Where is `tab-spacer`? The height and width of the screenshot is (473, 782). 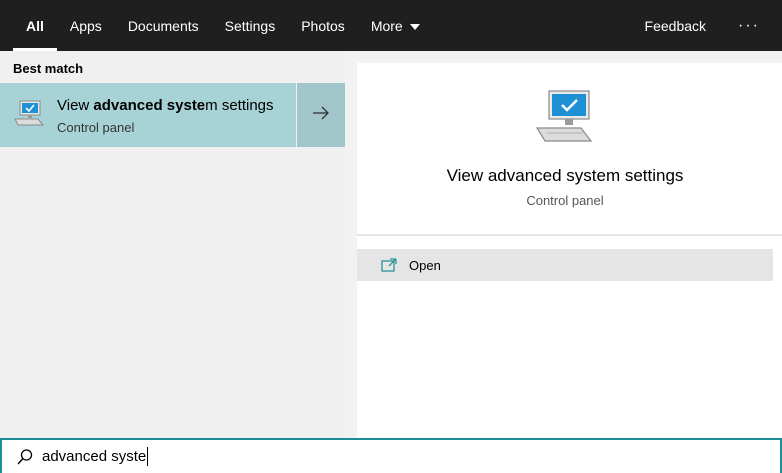 tab-spacer is located at coordinates (534, 25).